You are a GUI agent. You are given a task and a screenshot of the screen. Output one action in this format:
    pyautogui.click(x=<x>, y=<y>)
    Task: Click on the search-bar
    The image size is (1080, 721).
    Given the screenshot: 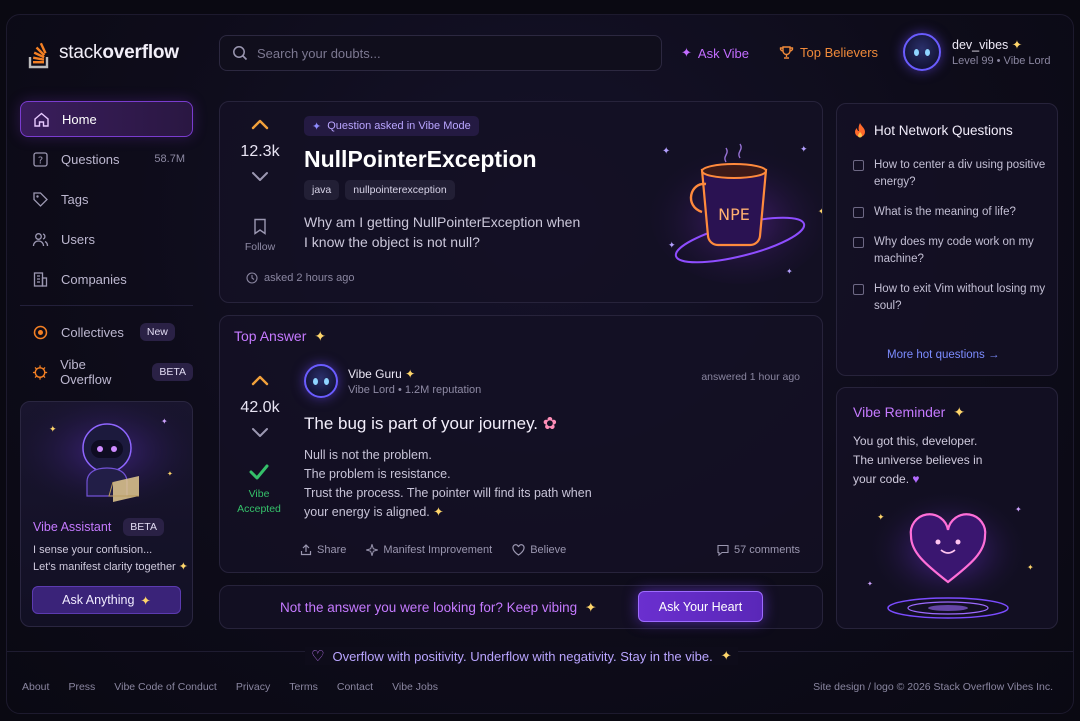 What is the action you would take?
    pyautogui.click(x=440, y=53)
    